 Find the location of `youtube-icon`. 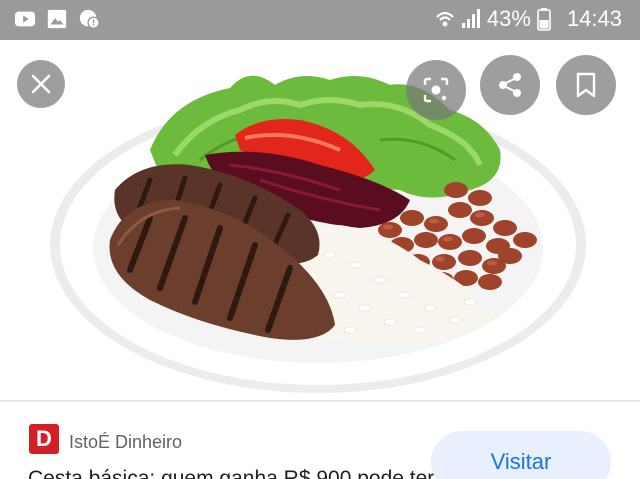

youtube-icon is located at coordinates (25, 19).